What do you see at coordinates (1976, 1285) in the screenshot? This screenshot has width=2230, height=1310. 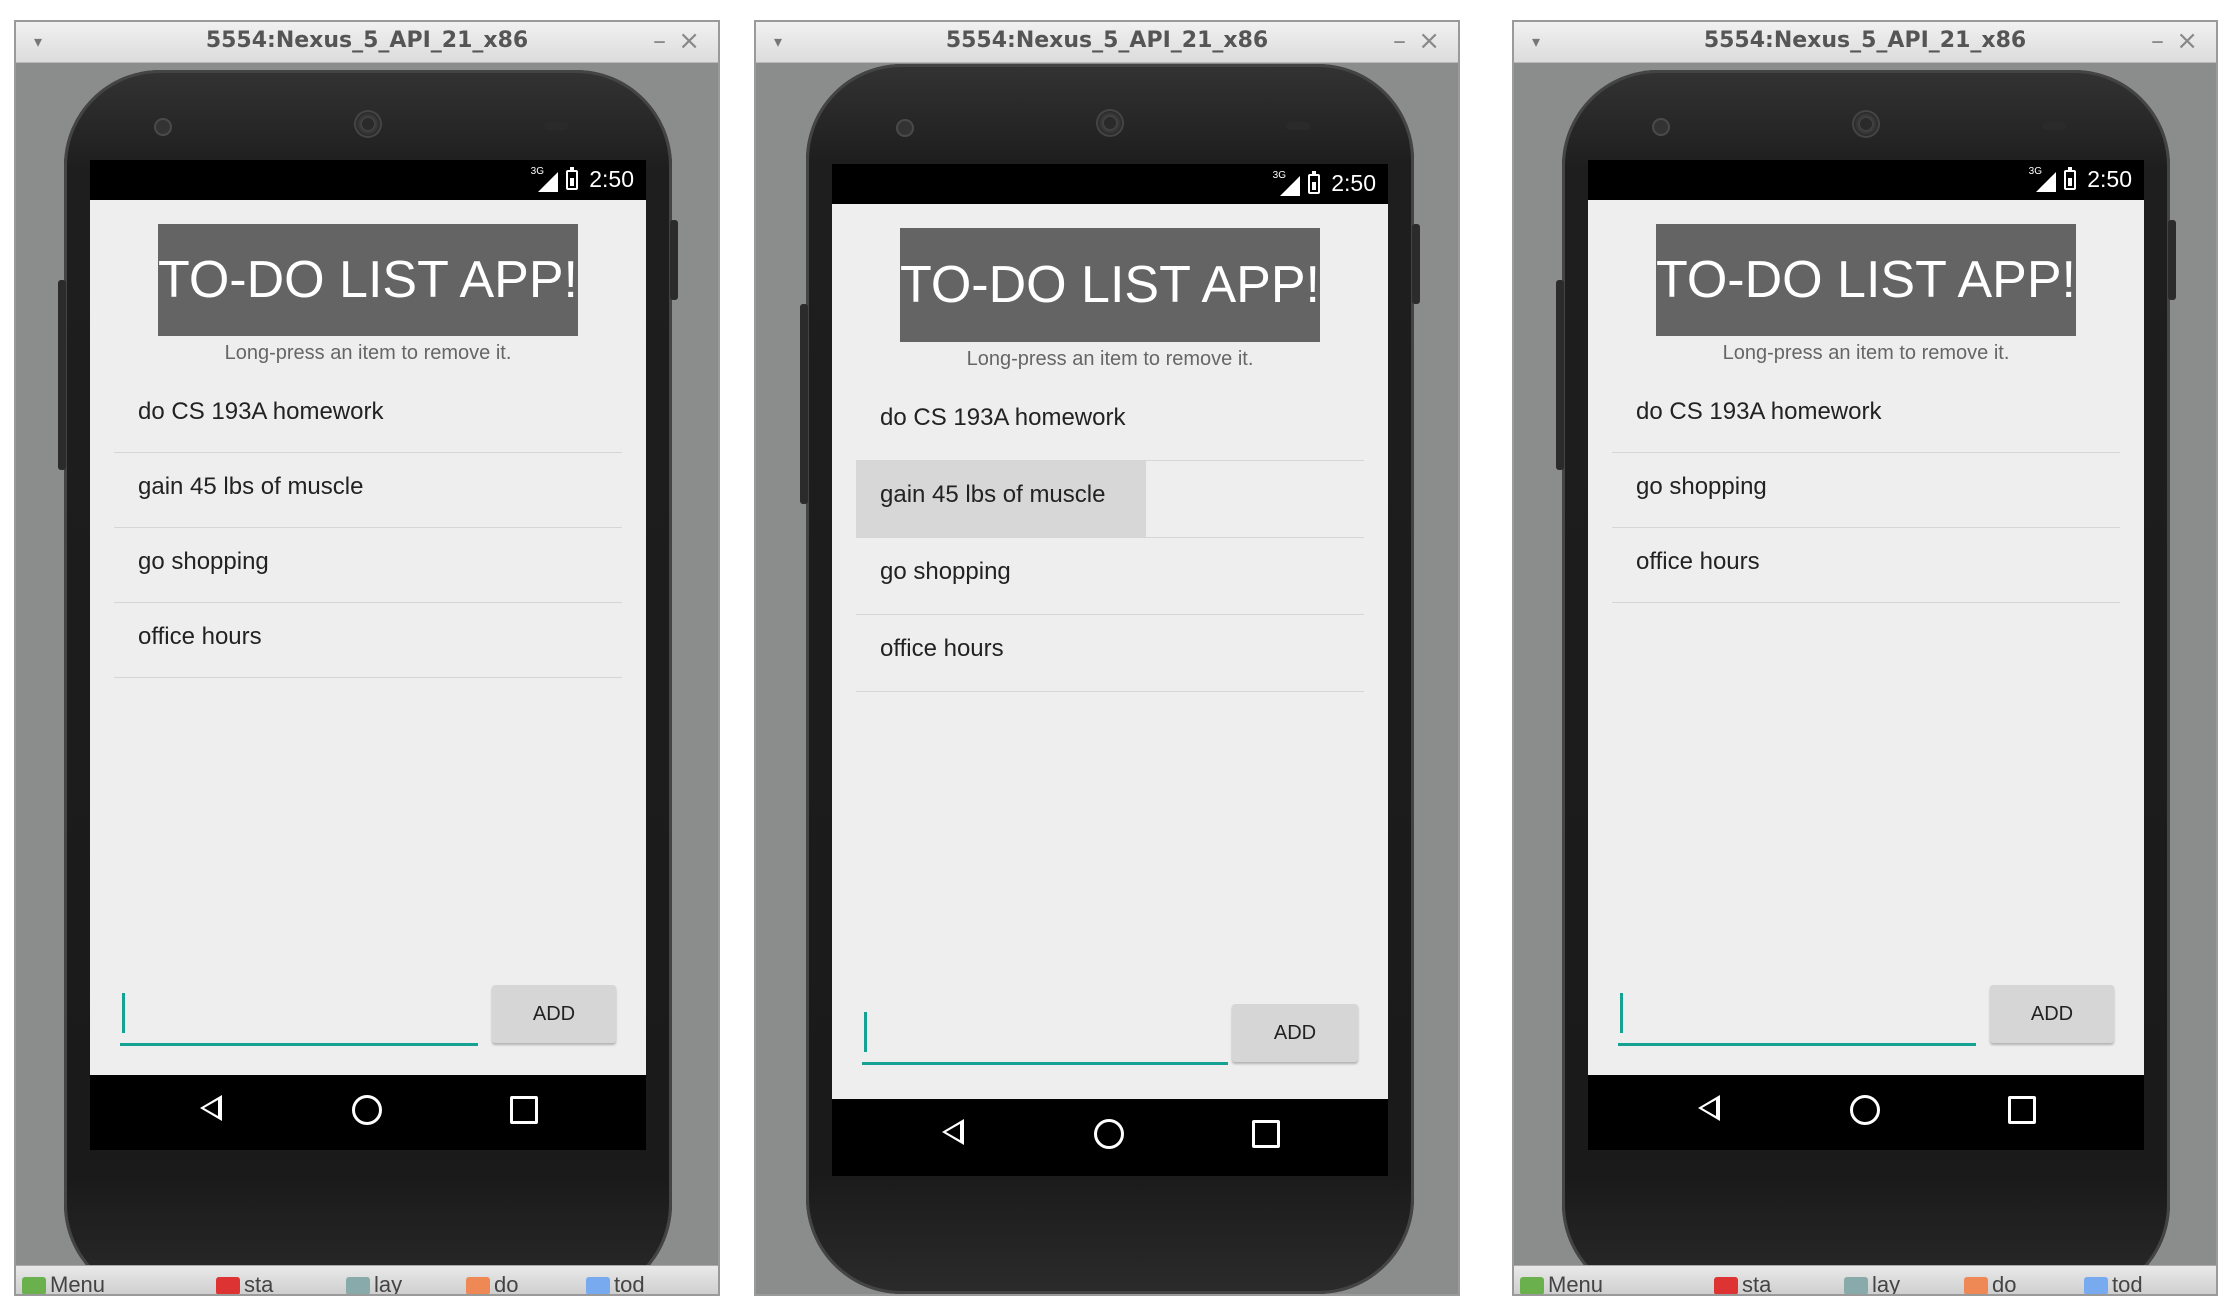 I see `browser-icon` at bounding box center [1976, 1285].